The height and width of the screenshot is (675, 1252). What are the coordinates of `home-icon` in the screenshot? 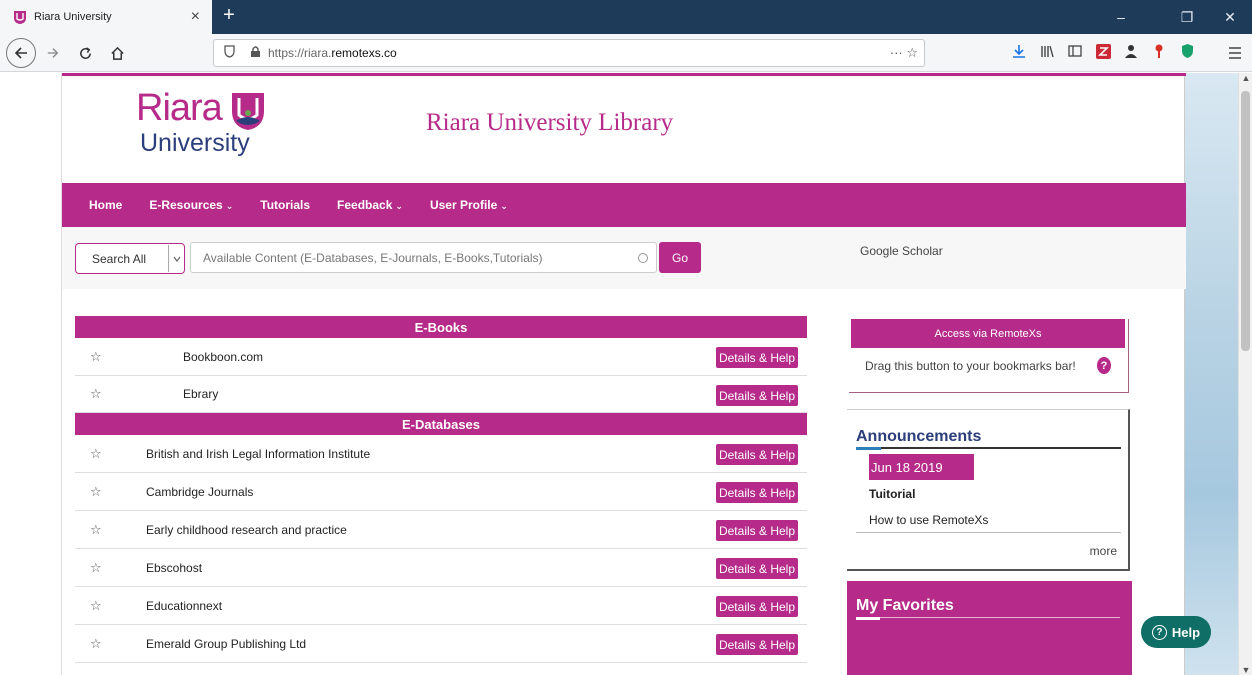 It's located at (117, 53).